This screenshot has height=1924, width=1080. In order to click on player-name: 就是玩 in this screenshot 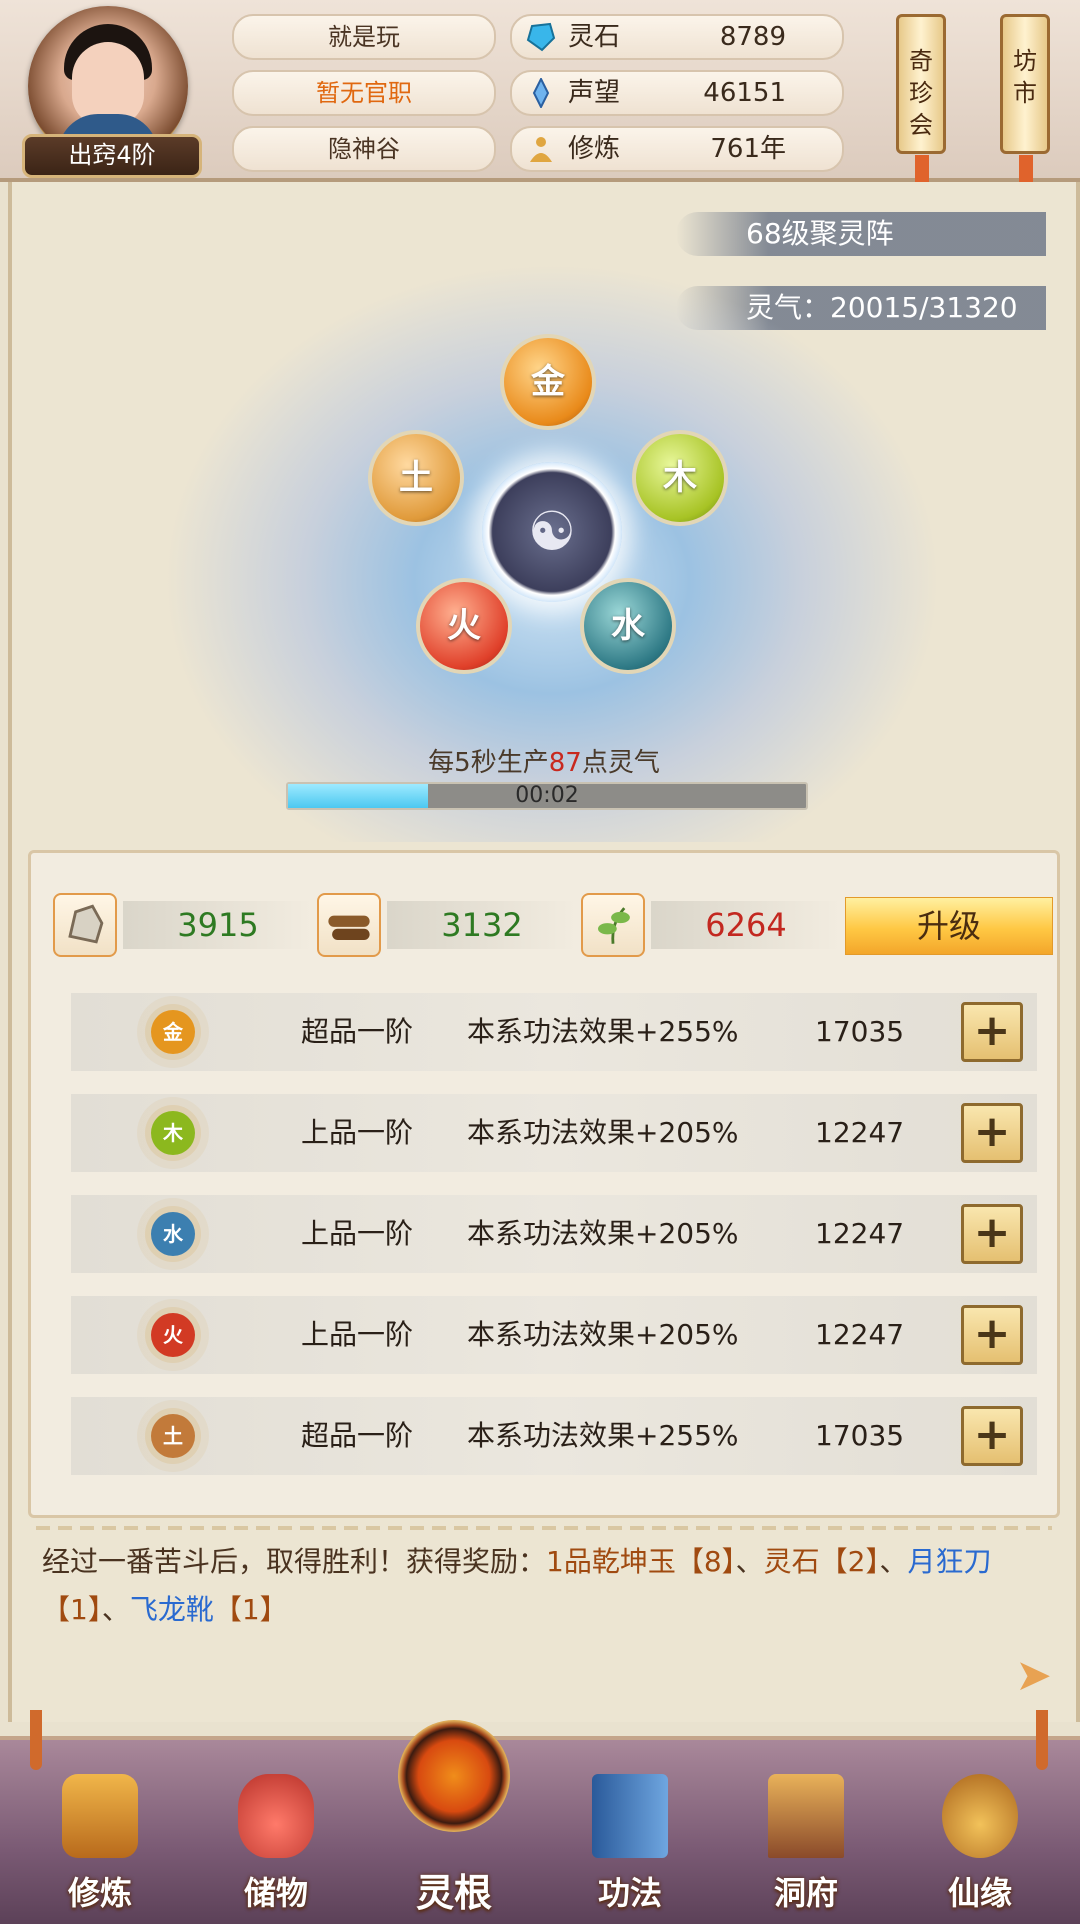, I will do `click(364, 37)`.